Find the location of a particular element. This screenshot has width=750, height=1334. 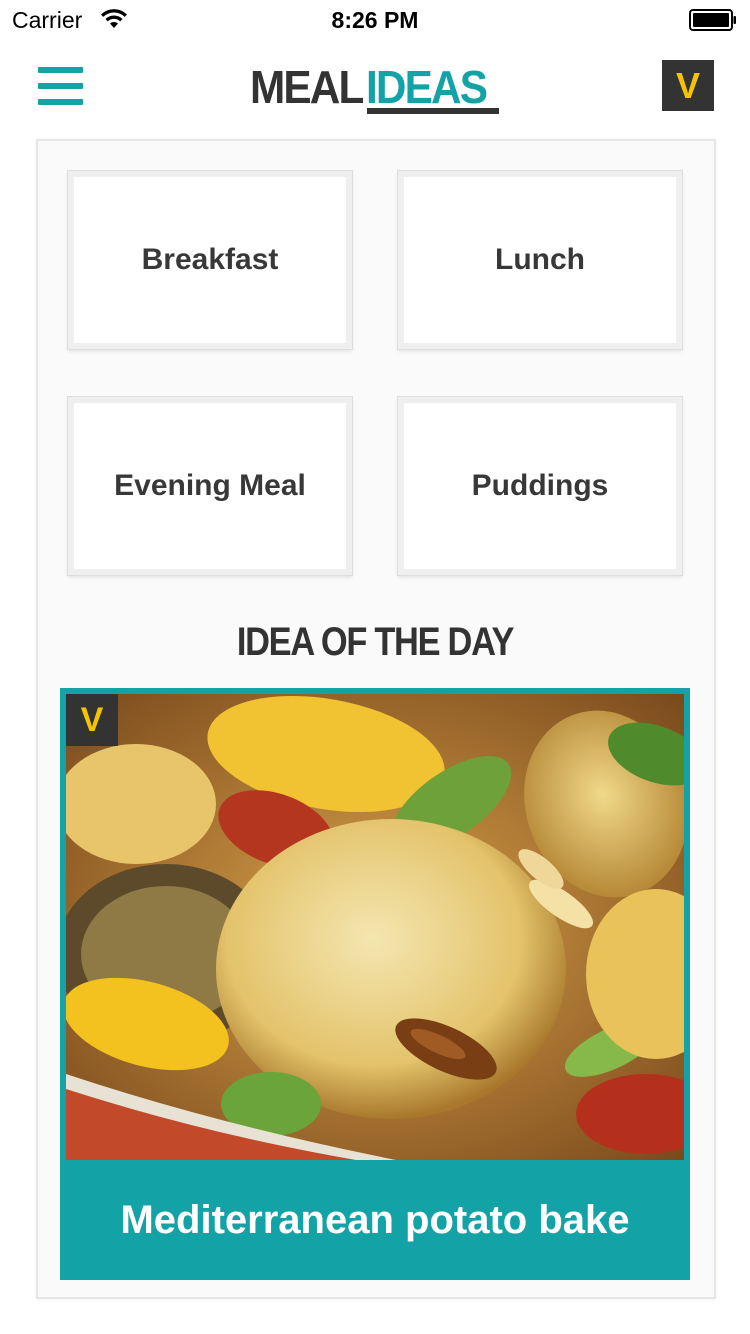

idea-of-the-day-heading: IDEA OF THE DAY is located at coordinates (375, 642).